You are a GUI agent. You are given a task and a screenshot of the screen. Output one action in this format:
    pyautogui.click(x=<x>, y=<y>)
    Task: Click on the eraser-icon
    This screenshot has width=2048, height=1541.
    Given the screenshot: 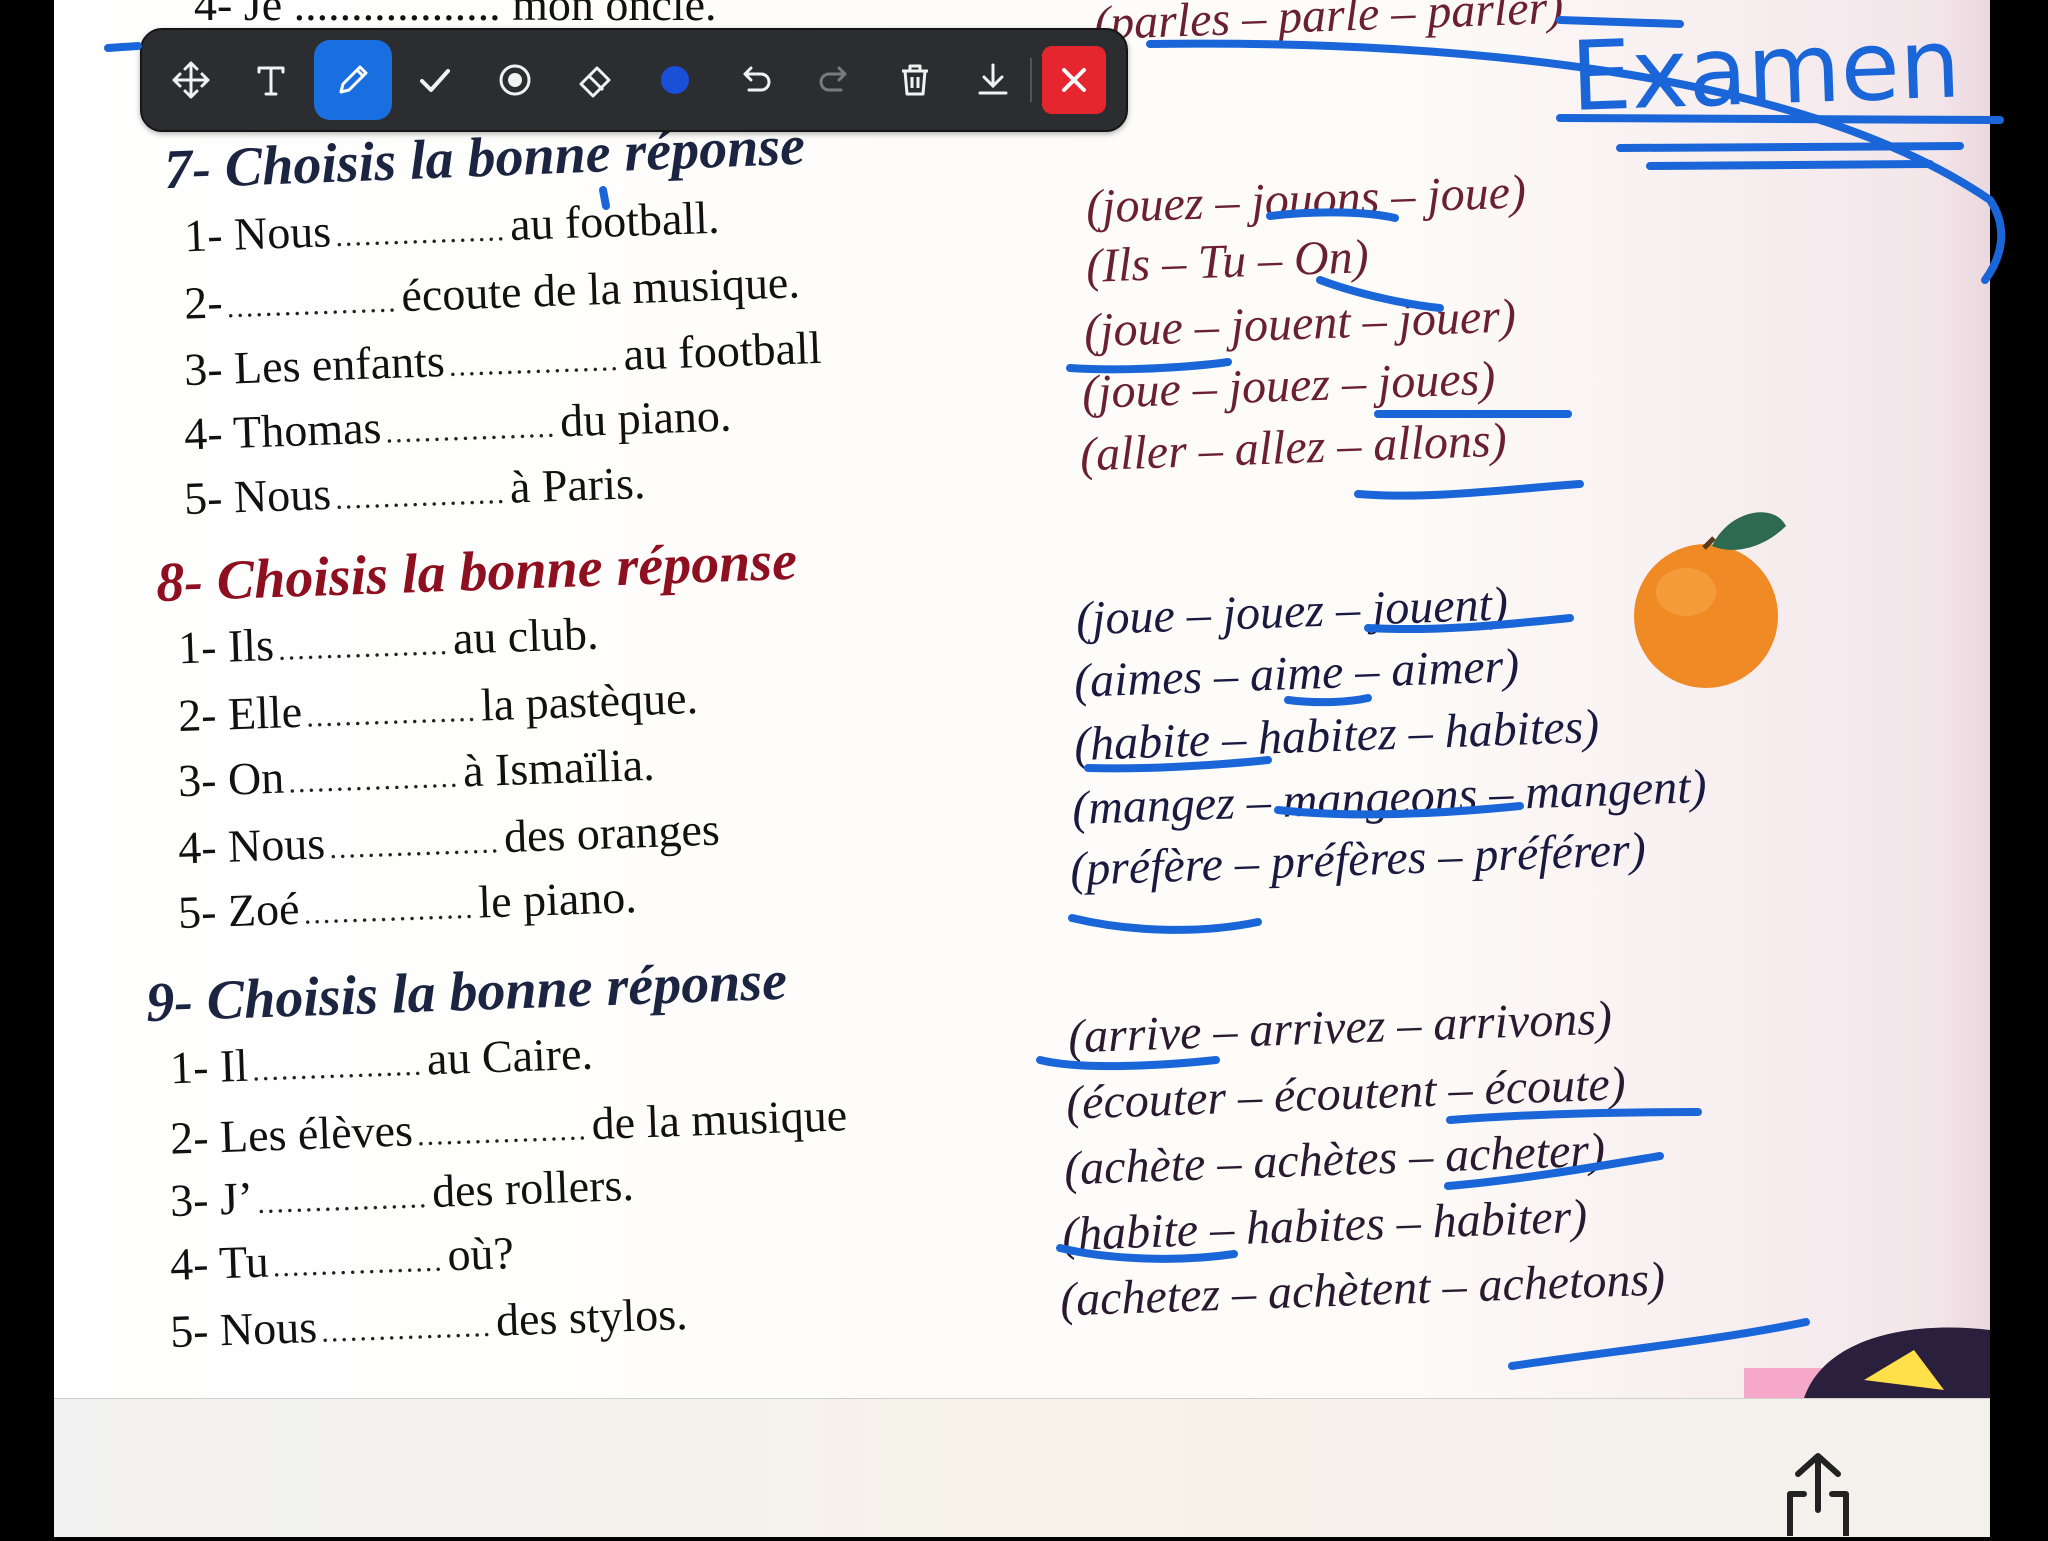 What is the action you would take?
    pyautogui.click(x=595, y=82)
    